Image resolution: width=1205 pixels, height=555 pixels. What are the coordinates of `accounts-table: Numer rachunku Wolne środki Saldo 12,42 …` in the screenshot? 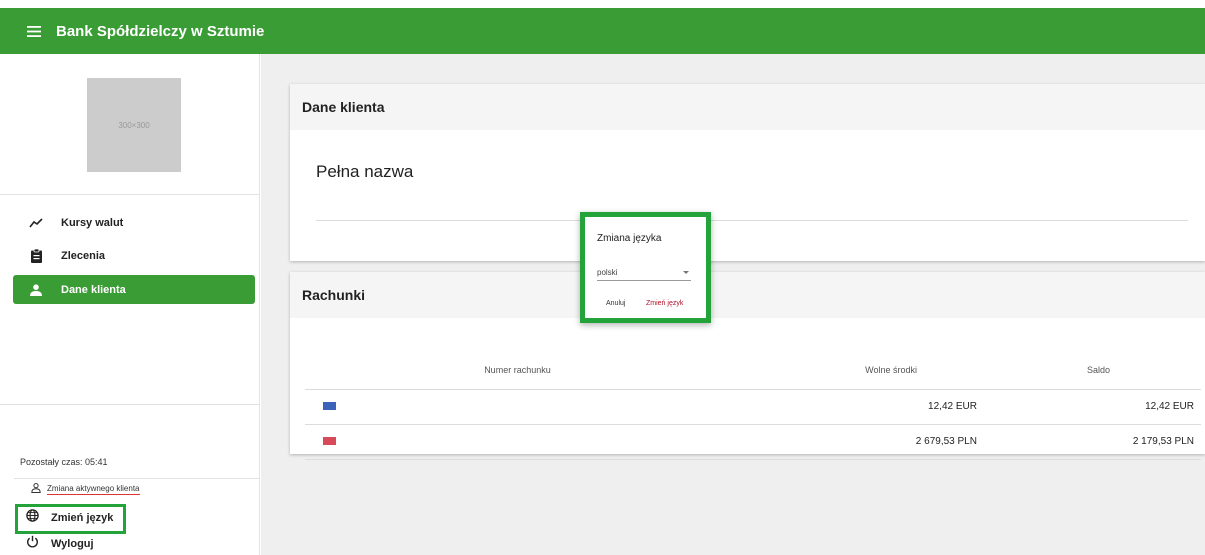 It's located at (753, 406).